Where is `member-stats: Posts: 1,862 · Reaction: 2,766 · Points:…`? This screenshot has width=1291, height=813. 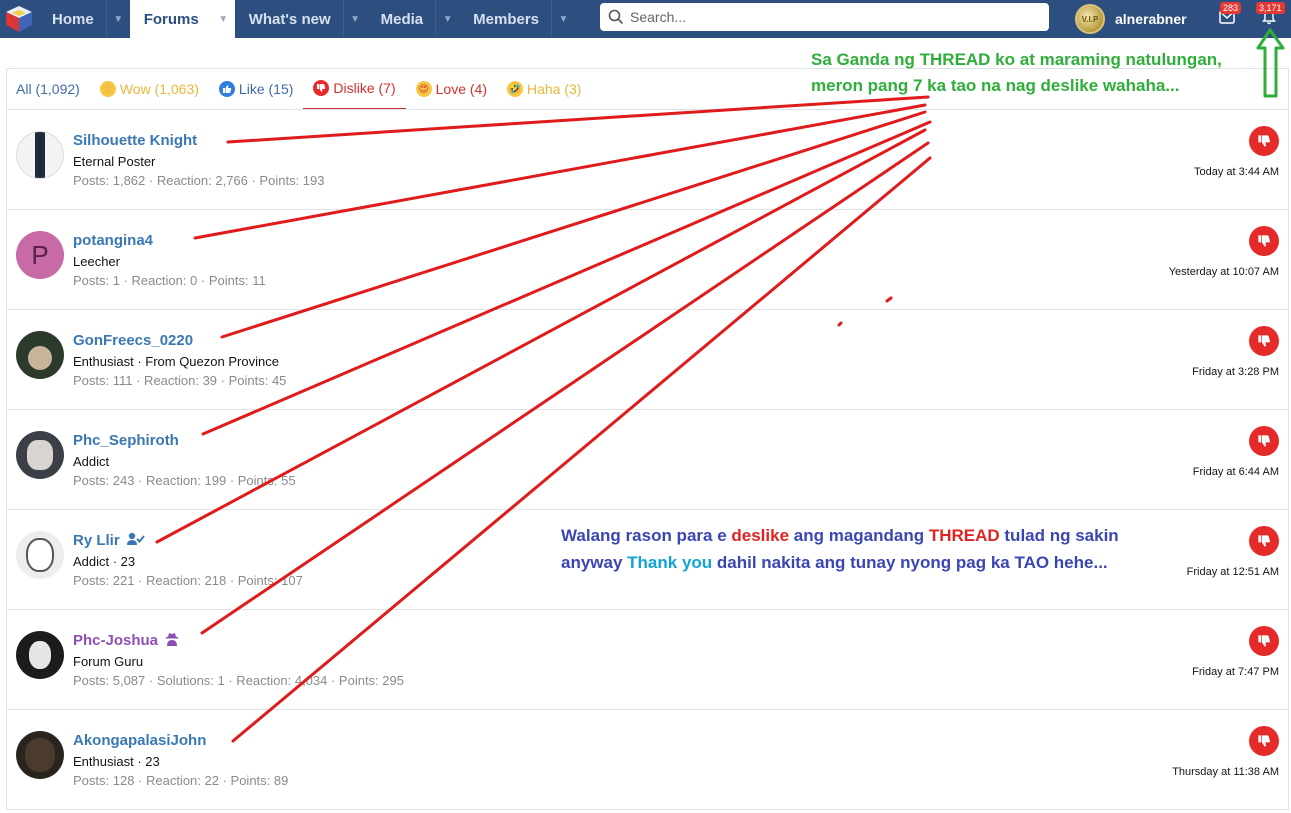
member-stats: Posts: 1,862 · Reaction: 2,766 · Points:… is located at coordinates (199, 180).